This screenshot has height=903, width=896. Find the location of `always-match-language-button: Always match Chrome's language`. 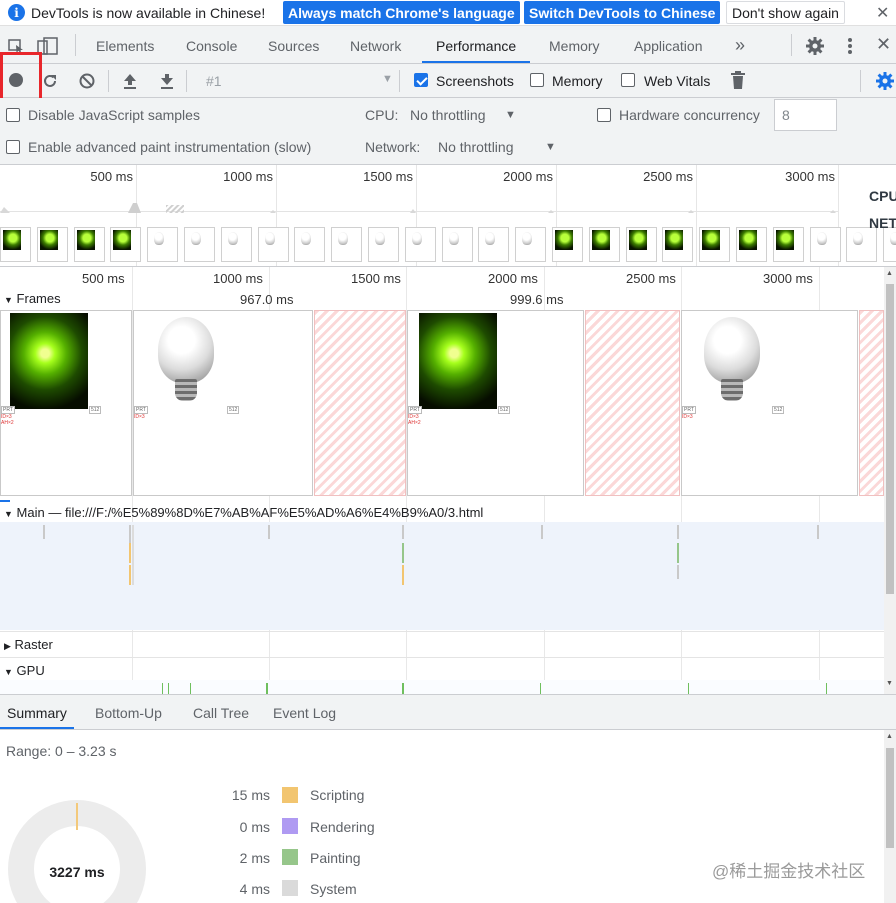

always-match-language-button: Always match Chrome's language is located at coordinates (401, 12).